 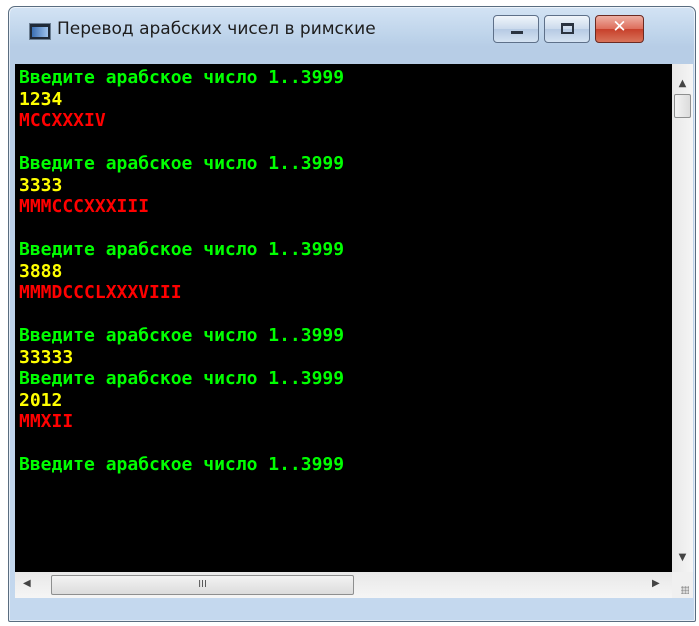 I want to click on maximize-button, so click(x=567, y=29).